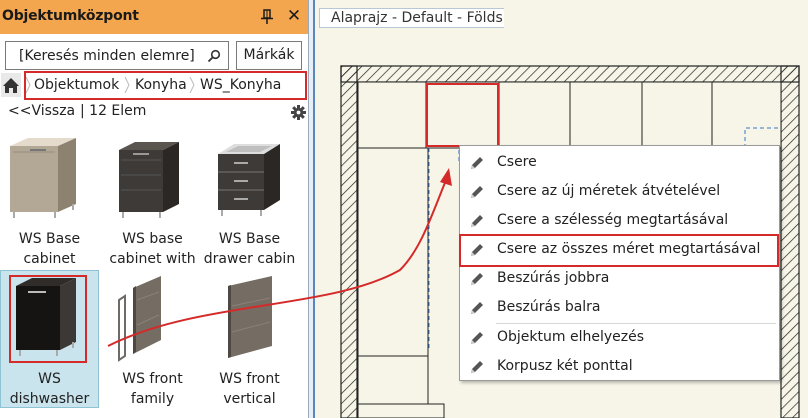  What do you see at coordinates (298, 112) in the screenshot?
I see `gear-icon` at bounding box center [298, 112].